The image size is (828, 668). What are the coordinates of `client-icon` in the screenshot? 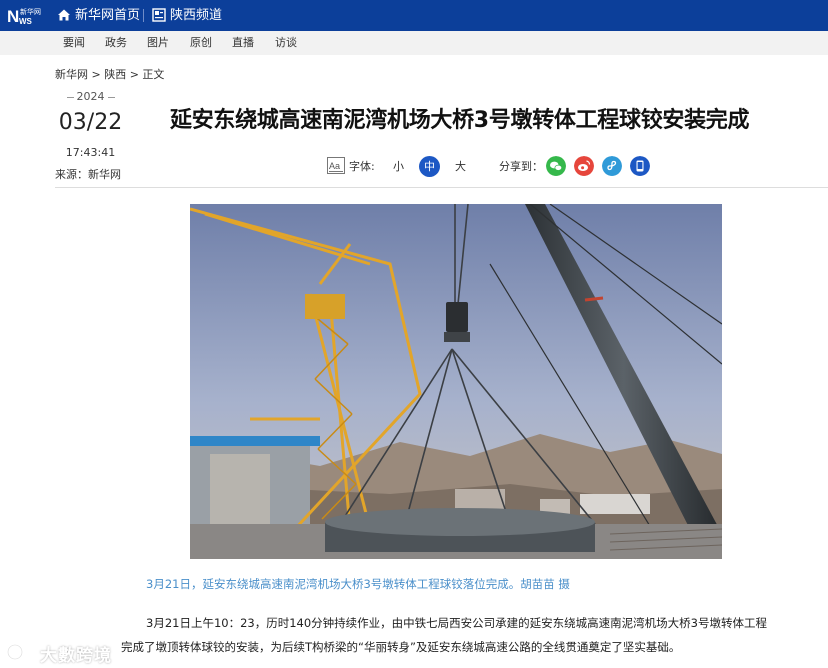 It's located at (640, 166).